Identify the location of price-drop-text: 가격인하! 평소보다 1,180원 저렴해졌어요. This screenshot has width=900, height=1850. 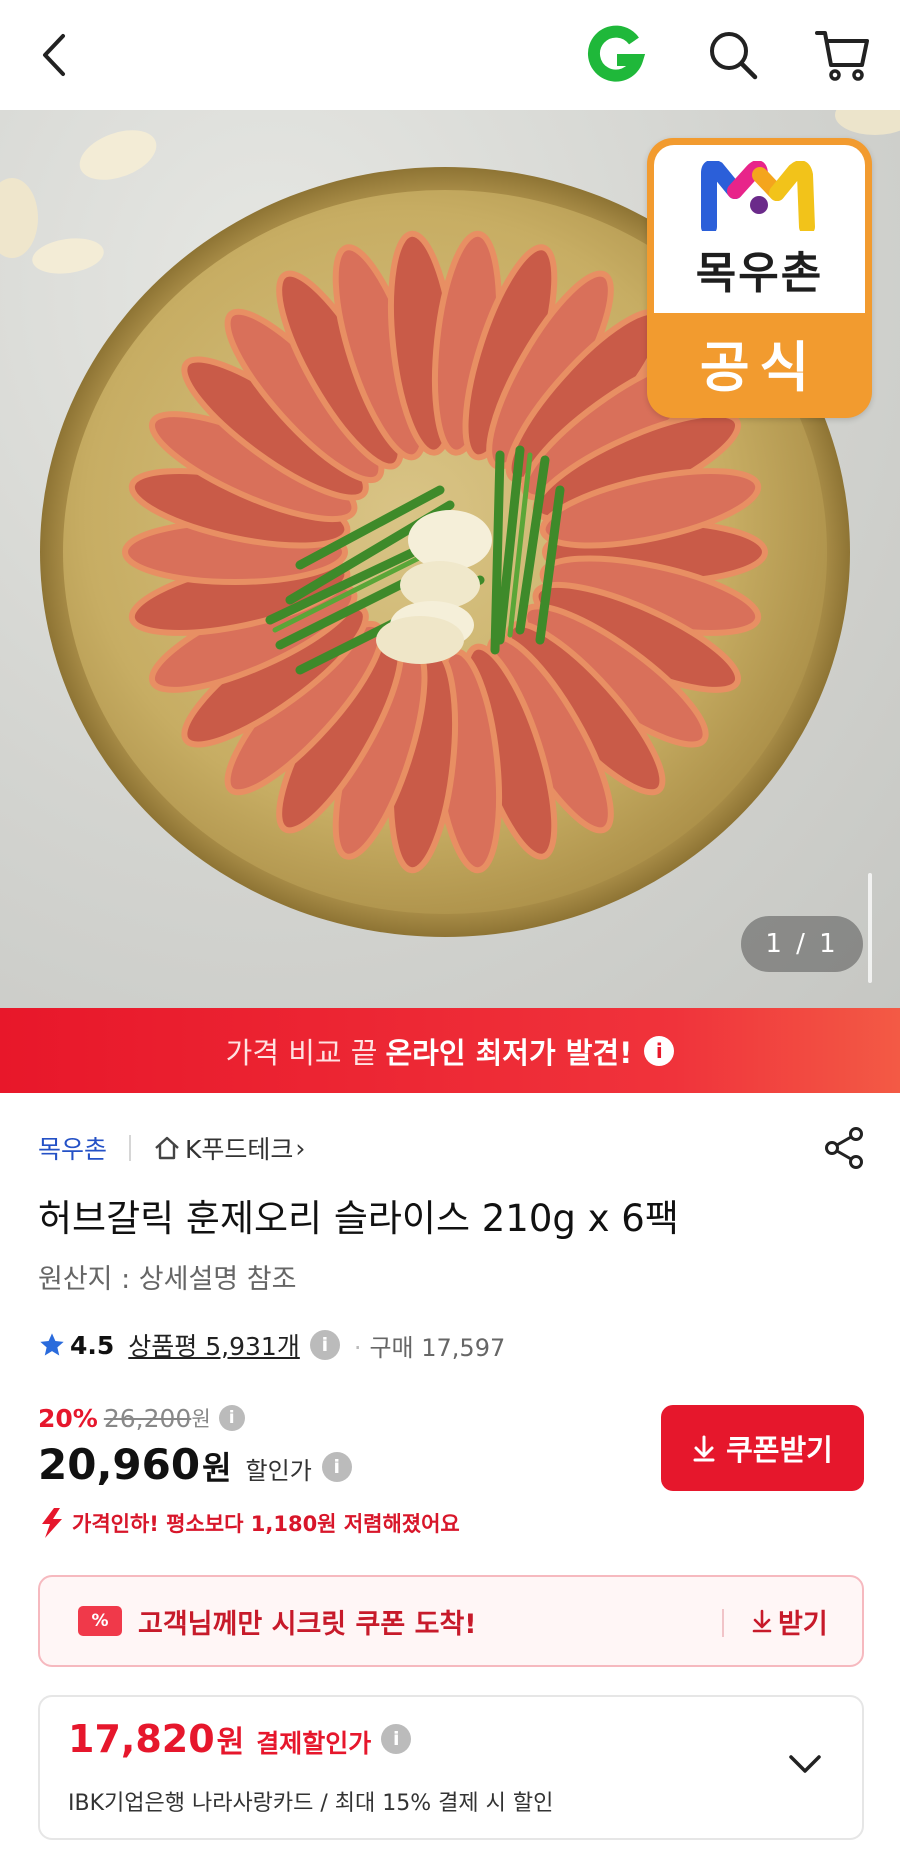
(266, 1524).